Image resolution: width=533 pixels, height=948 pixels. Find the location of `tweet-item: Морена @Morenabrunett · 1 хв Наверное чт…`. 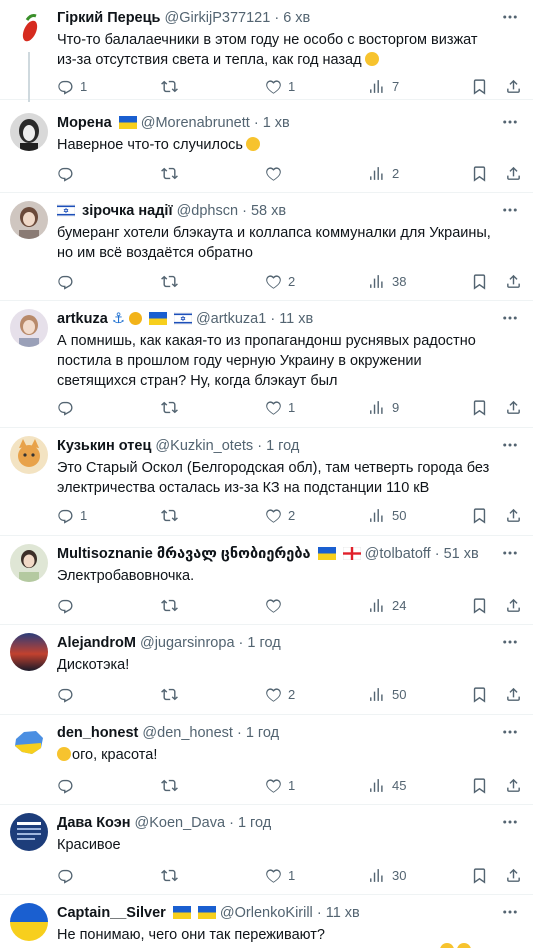

tweet-item: Морена @Morenabrunett · 1 хв Наверное чт… is located at coordinates (266, 149).